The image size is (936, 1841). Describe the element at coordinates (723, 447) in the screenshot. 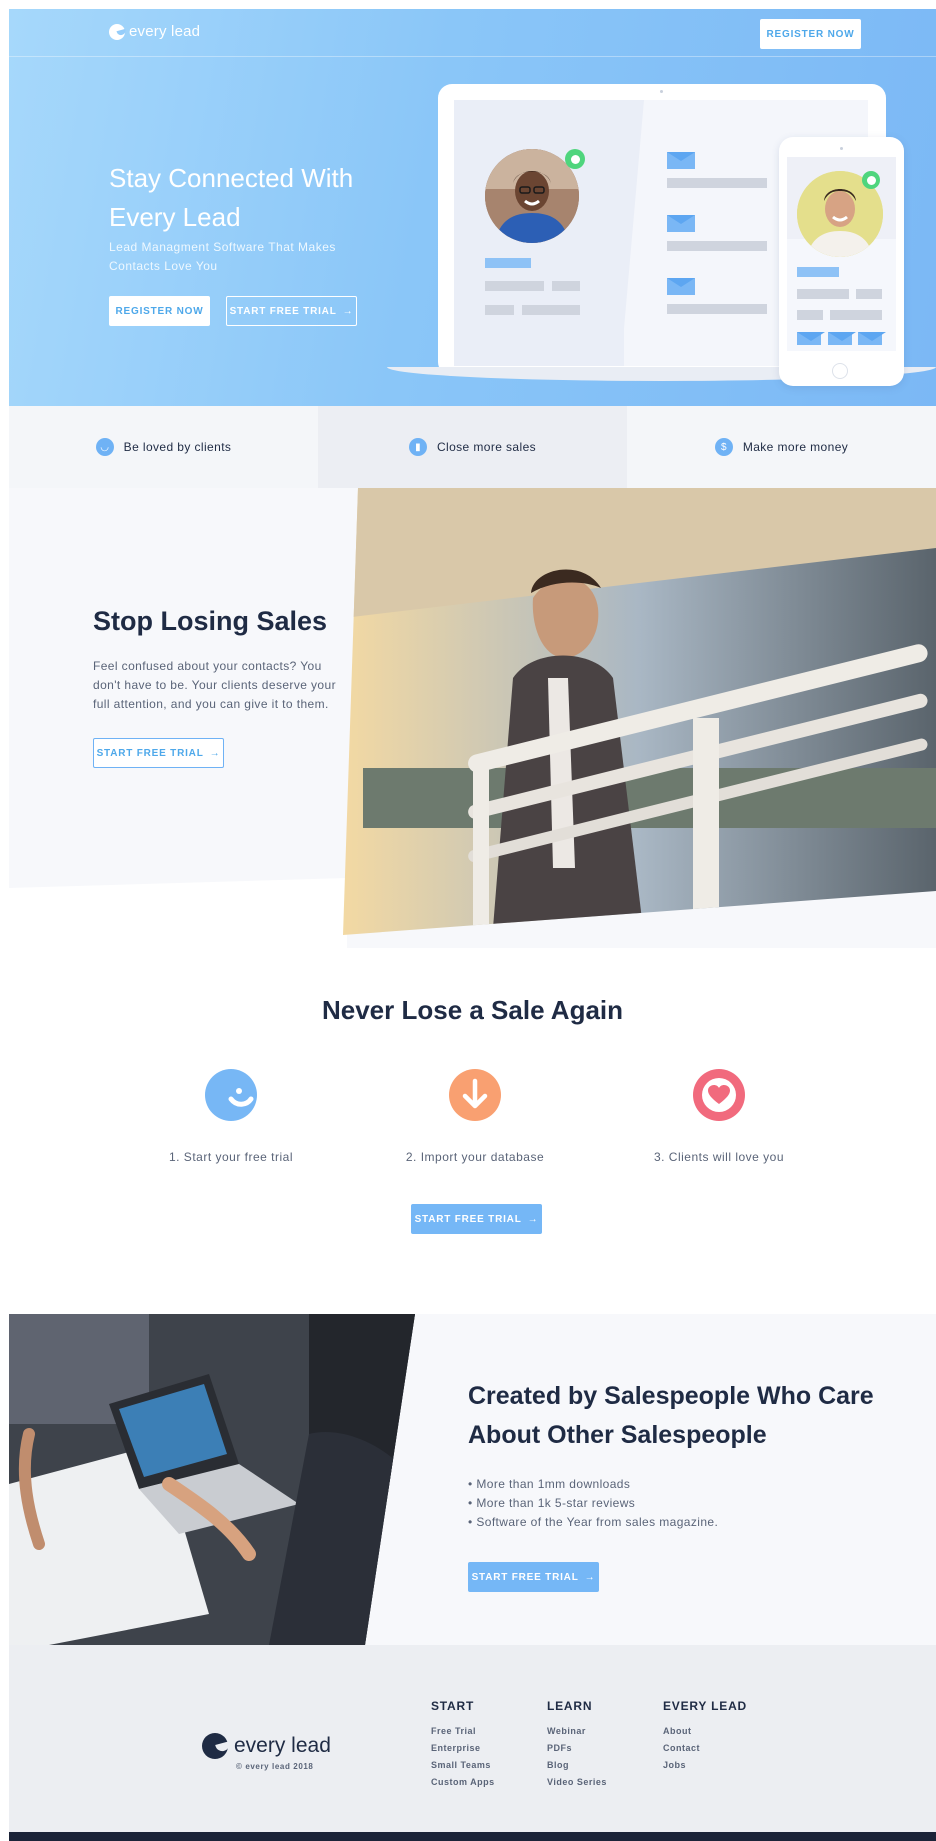

I see `dollar-icon: $` at that location.